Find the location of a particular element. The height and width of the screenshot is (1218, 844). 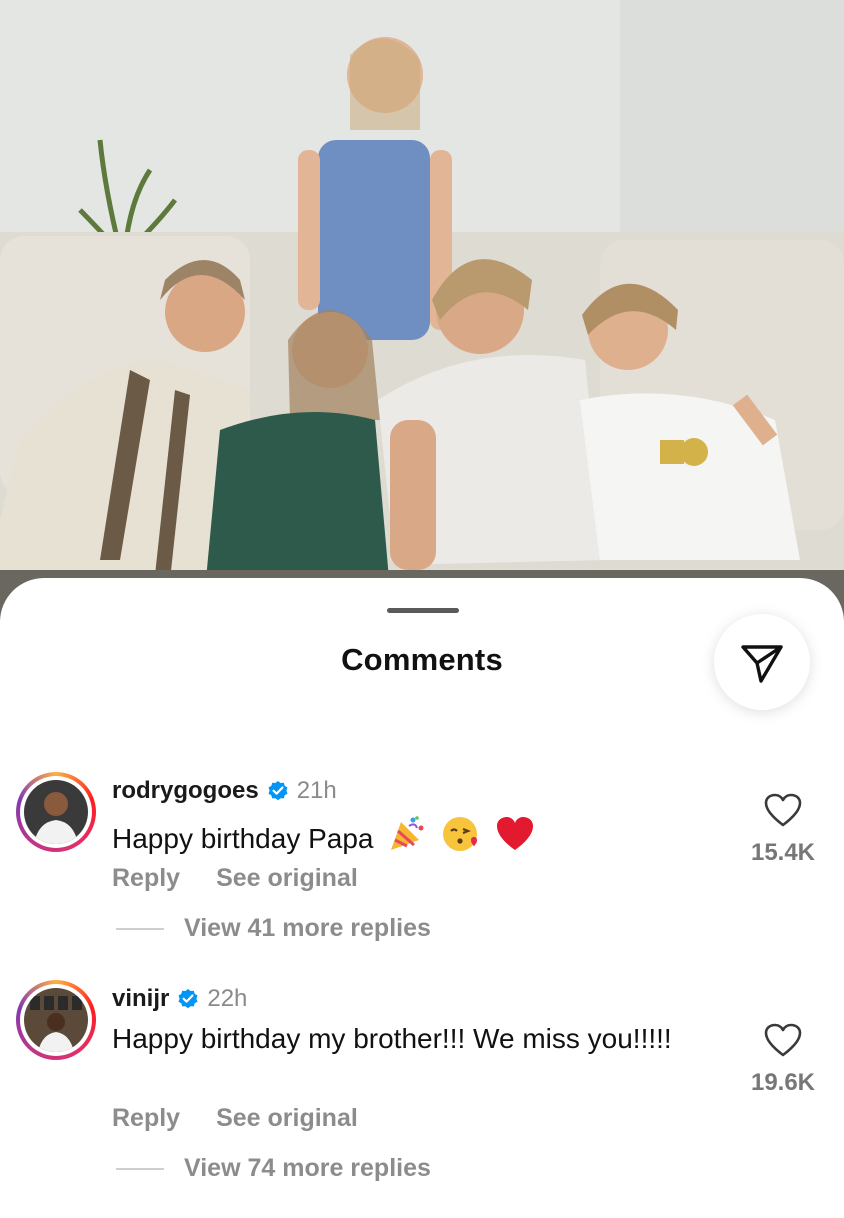

comment-body: Happy birthday Papa is located at coordinates (243, 838).